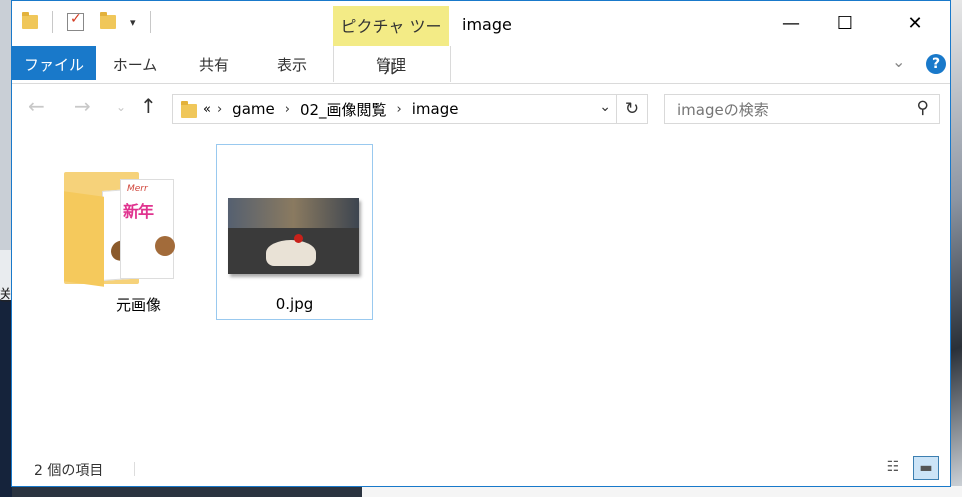 Image resolution: width=962 pixels, height=497 pixels. I want to click on folder-thumbnail-icon: Merr 新年, so click(119, 225).